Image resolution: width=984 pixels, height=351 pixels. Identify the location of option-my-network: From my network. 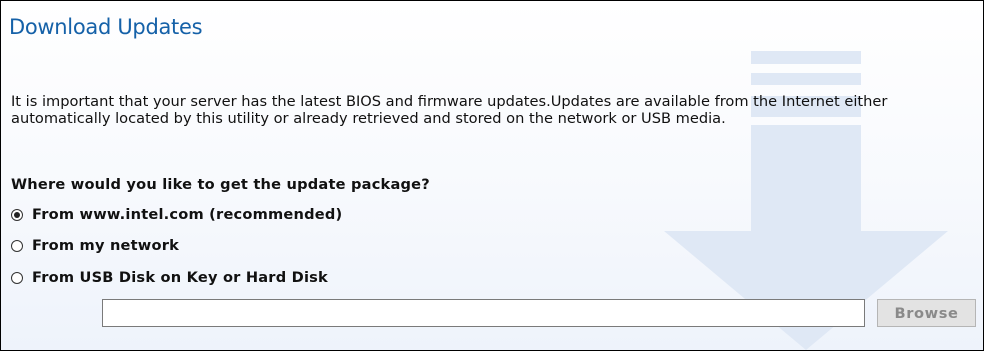
(95, 245).